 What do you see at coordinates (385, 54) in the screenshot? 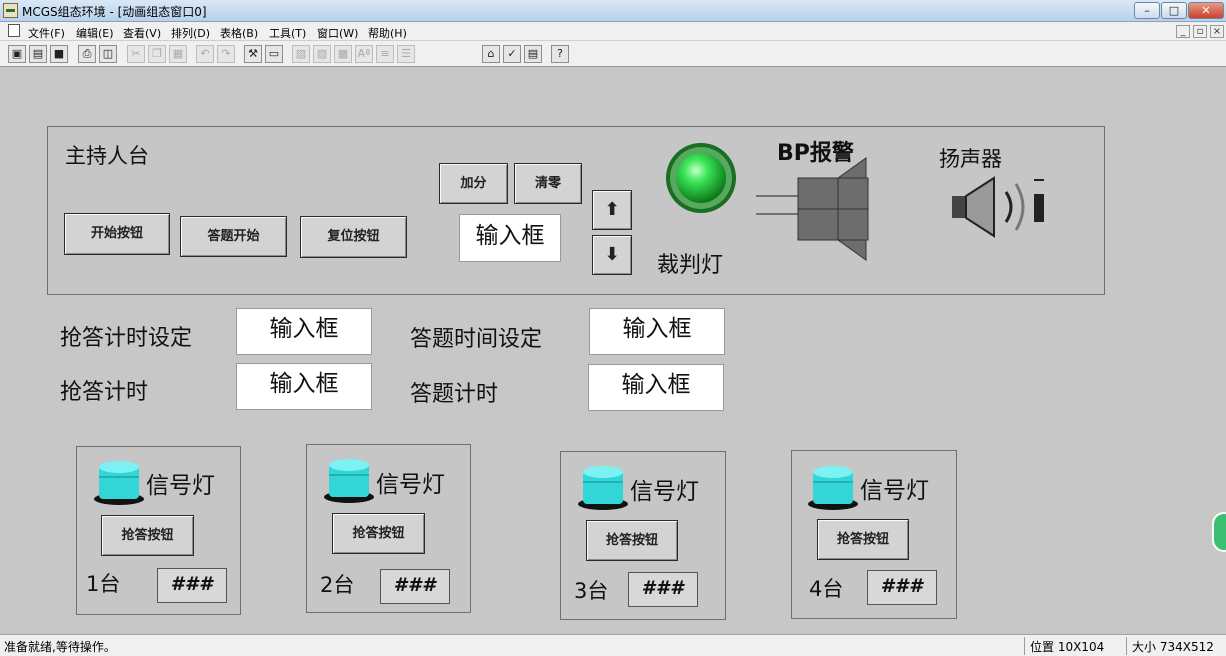
I see `list-icon: ≡` at bounding box center [385, 54].